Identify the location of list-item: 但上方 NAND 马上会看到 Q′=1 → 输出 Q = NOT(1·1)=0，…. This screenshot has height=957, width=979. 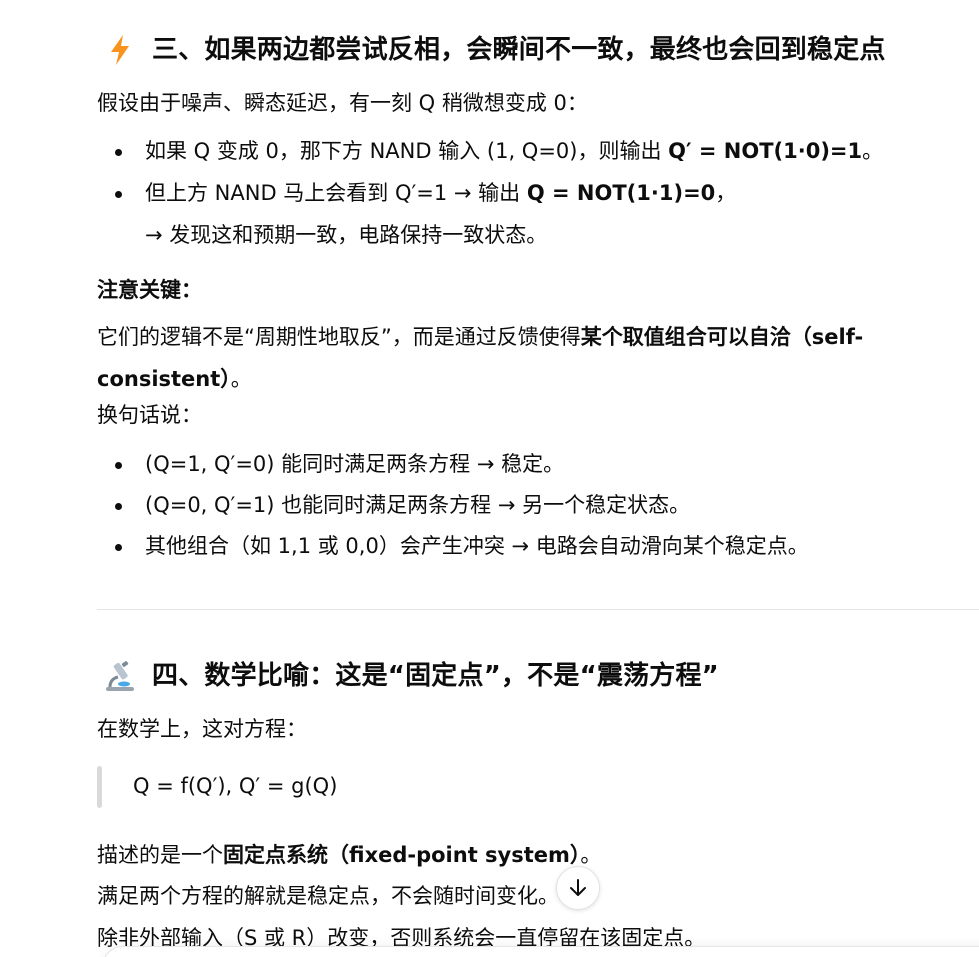
(538, 214).